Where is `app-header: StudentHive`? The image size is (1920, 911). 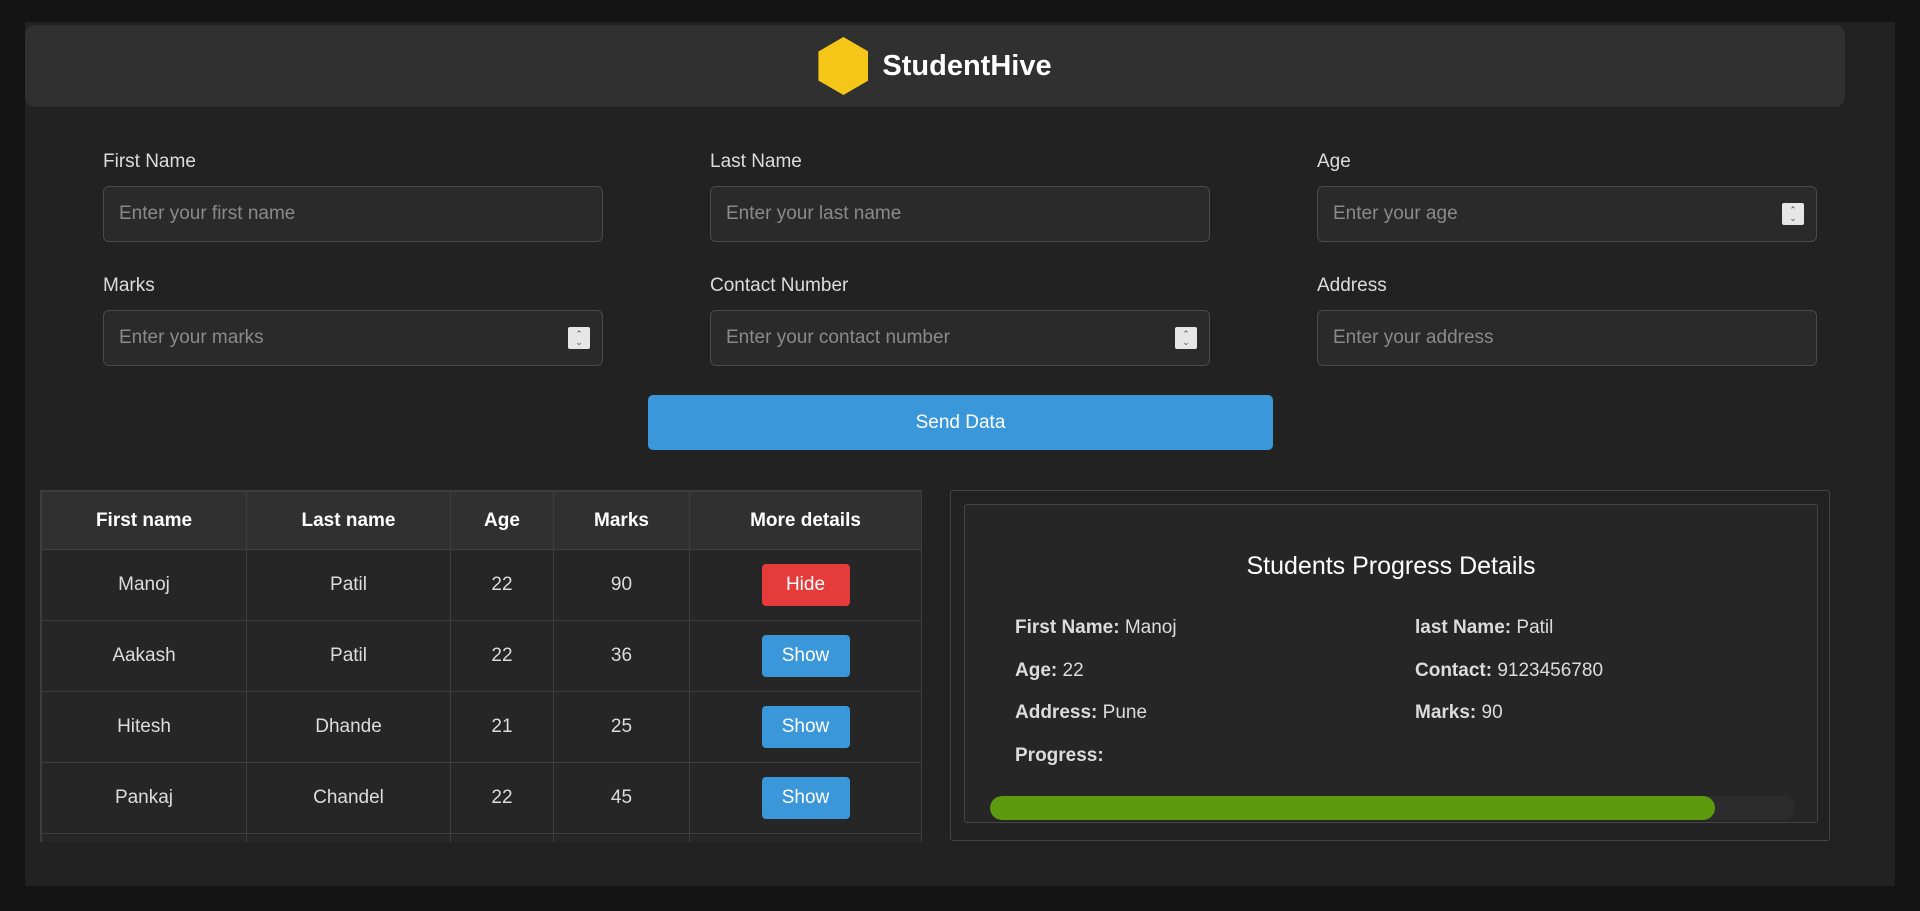 app-header: StudentHive is located at coordinates (935, 66).